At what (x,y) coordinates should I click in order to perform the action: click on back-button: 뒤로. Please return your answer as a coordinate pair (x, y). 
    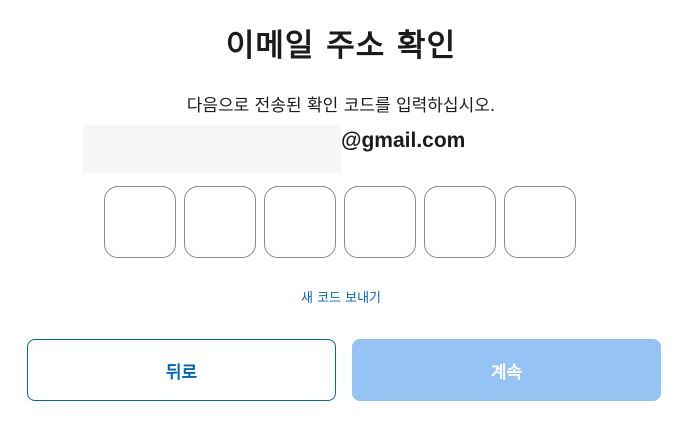
    Looking at the image, I should click on (181, 370).